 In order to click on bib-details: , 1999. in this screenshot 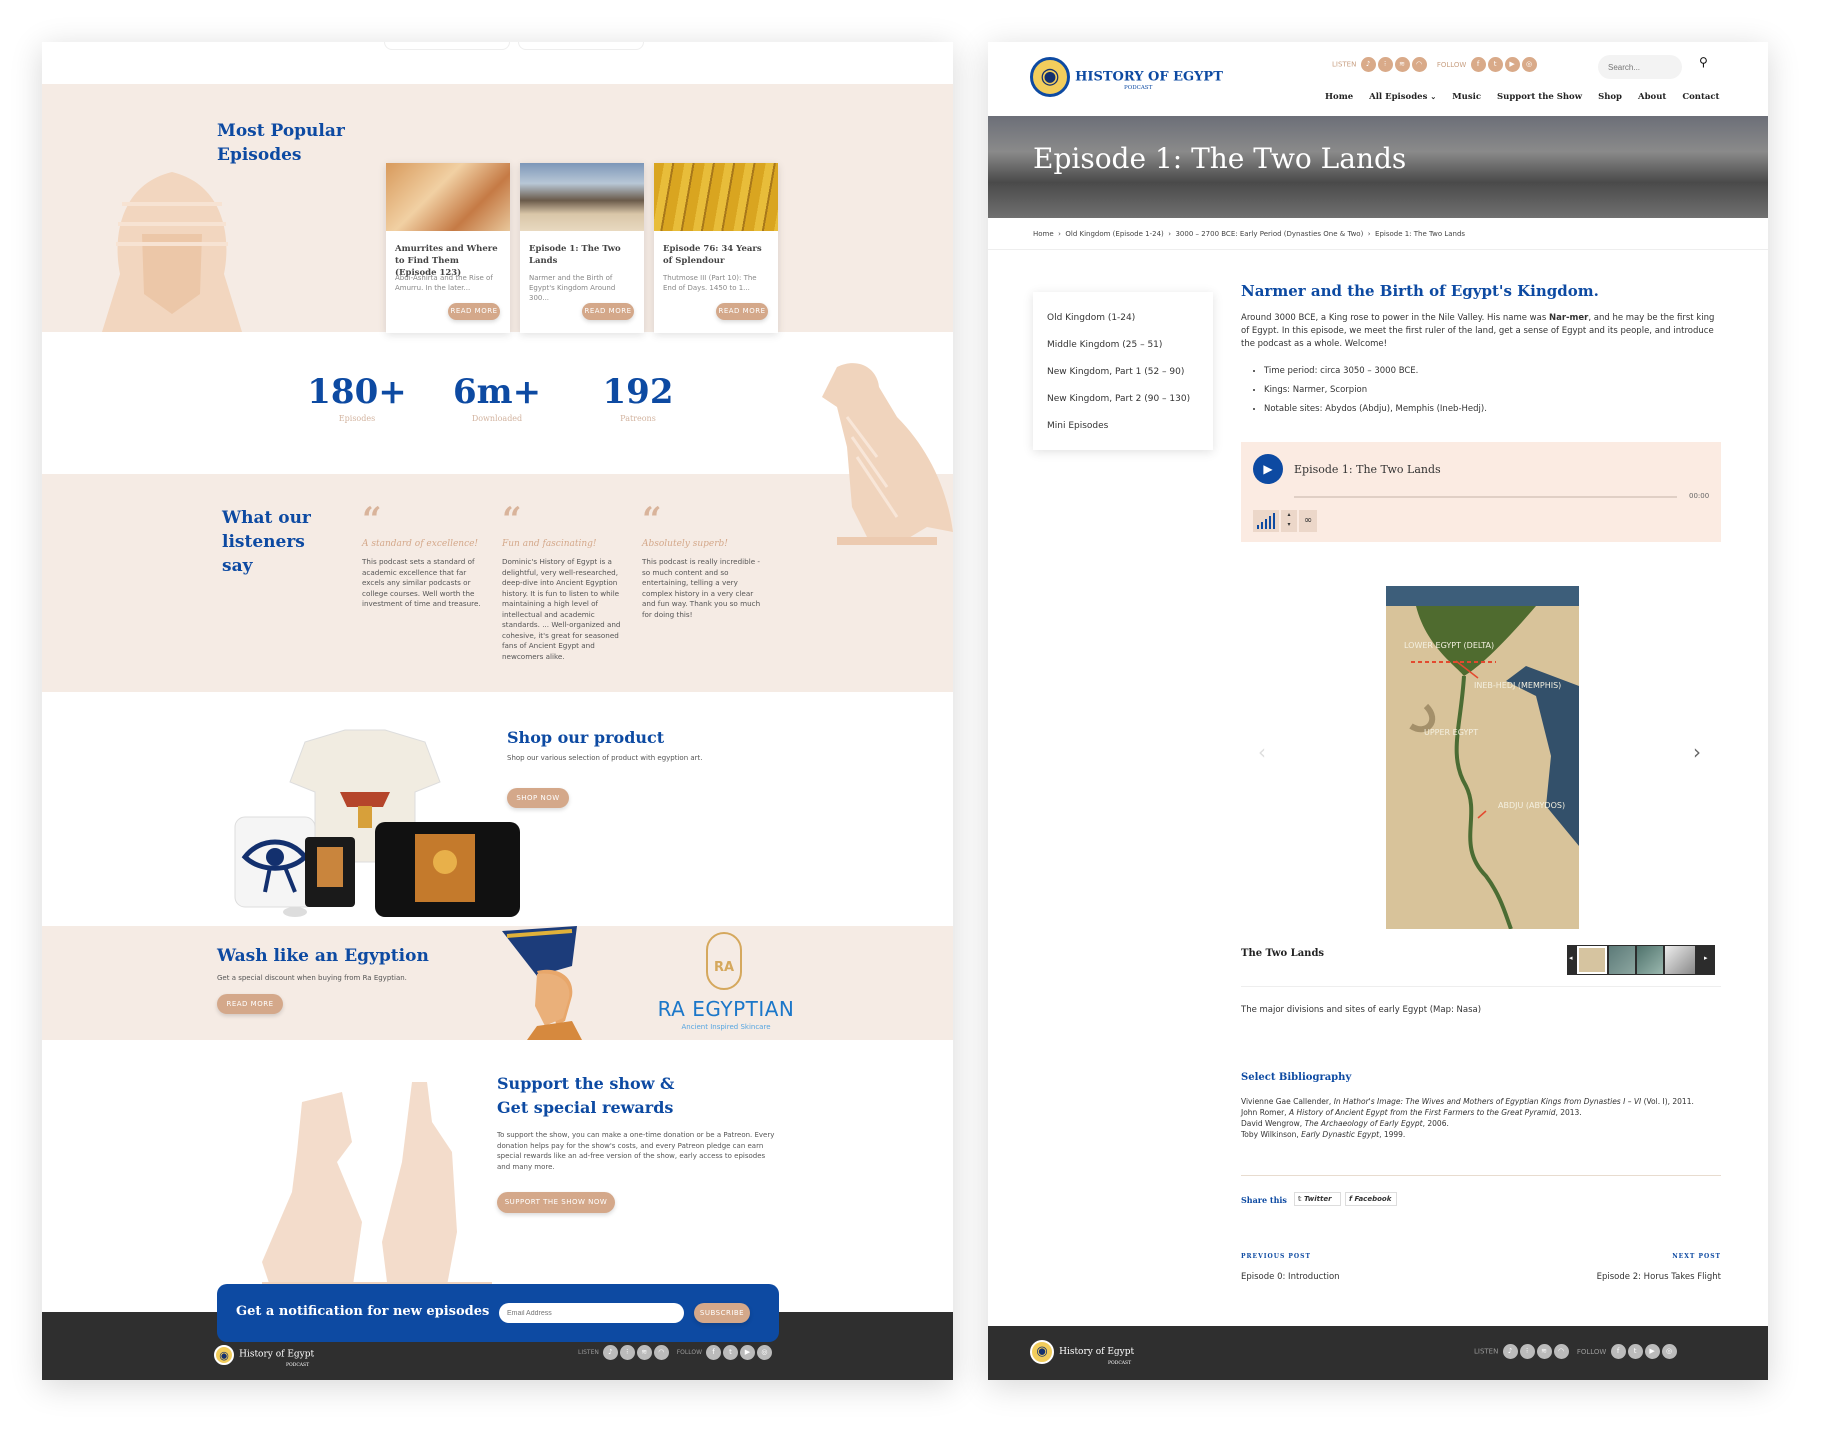, I will do `click(1392, 1134)`.